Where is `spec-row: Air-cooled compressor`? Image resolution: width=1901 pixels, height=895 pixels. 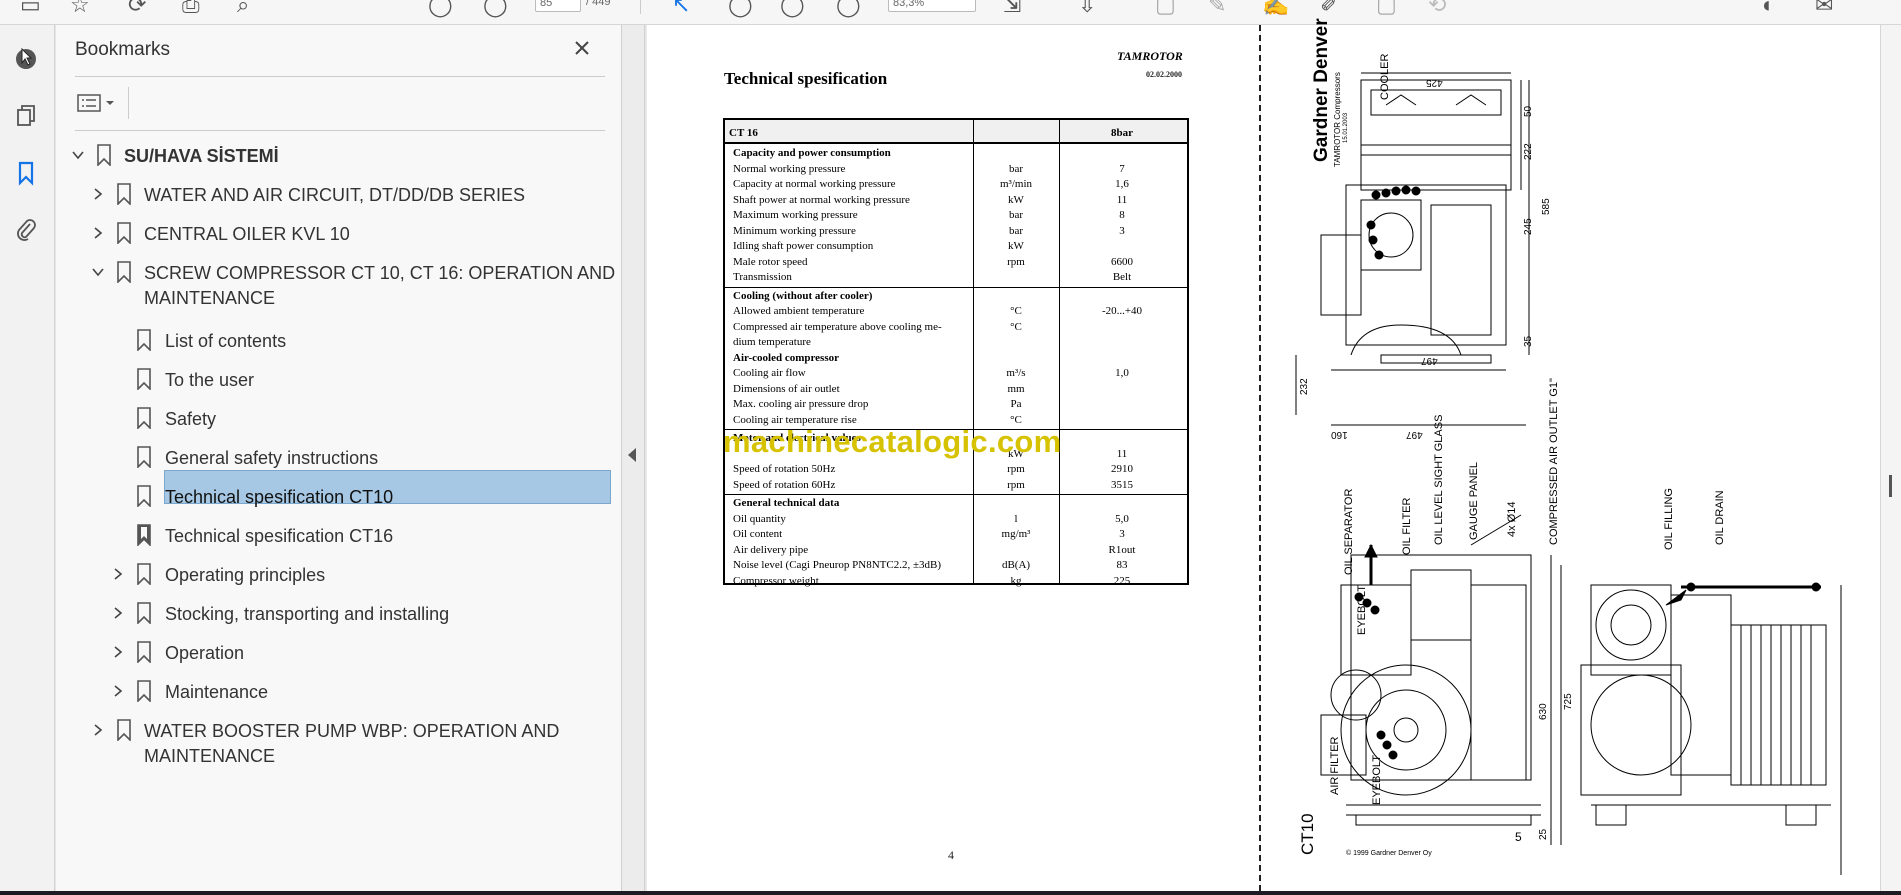
spec-row: Air-cooled compressor is located at coordinates (956, 358).